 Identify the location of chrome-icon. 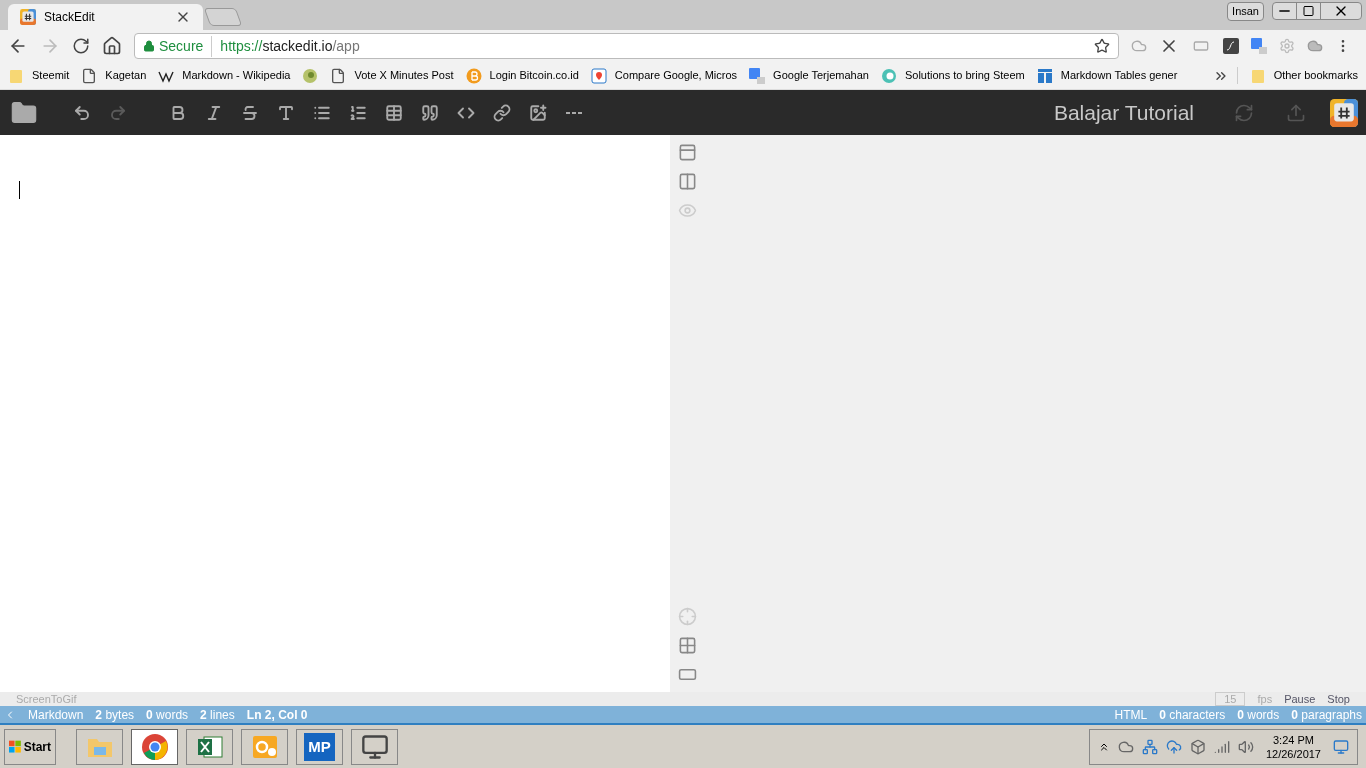
(154, 746).